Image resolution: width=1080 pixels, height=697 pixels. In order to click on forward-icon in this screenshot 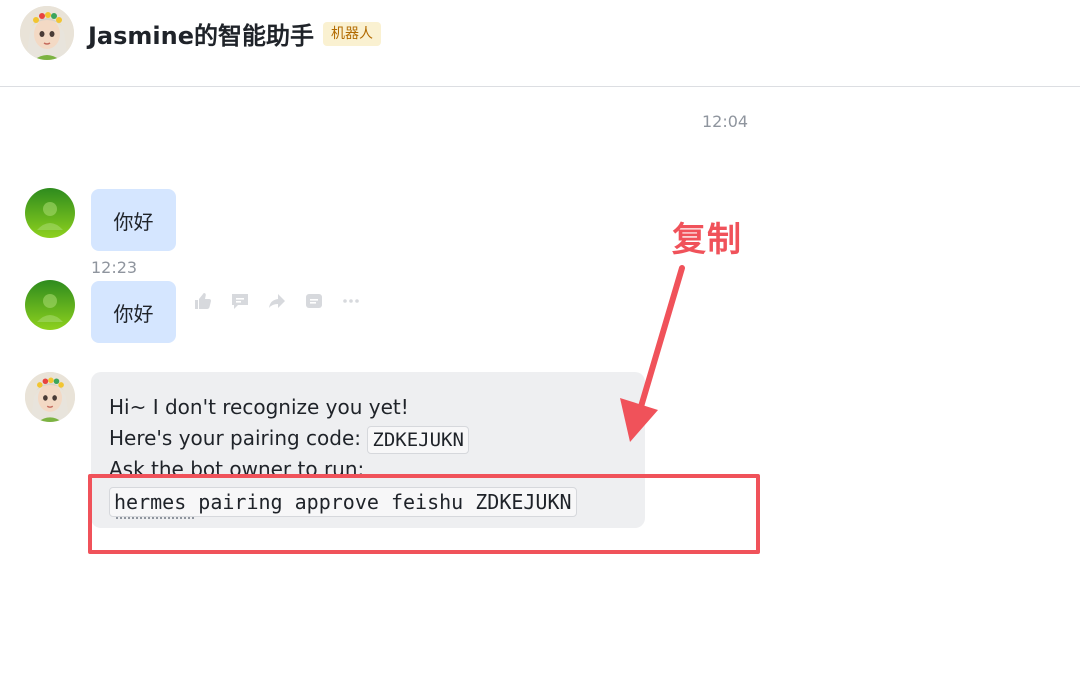, I will do `click(277, 301)`.